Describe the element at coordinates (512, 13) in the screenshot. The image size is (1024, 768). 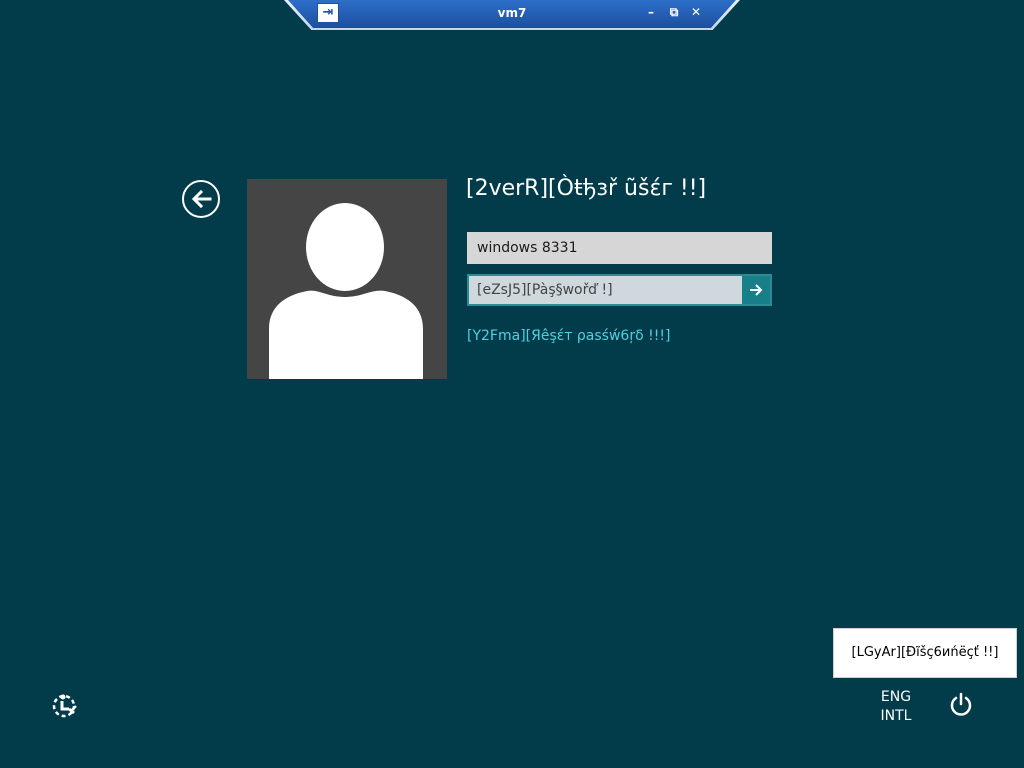
I see `connection-title: vm7` at that location.